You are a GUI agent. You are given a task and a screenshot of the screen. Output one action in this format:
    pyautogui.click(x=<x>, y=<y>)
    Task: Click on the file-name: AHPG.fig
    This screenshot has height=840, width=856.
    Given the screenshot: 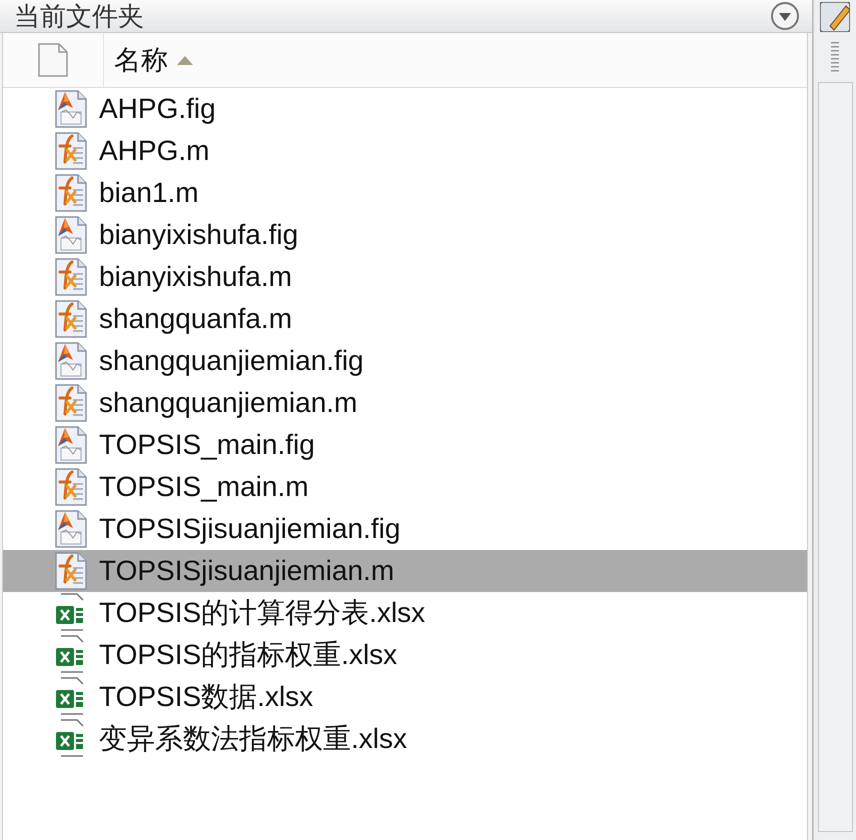 What is the action you would take?
    pyautogui.click(x=157, y=109)
    